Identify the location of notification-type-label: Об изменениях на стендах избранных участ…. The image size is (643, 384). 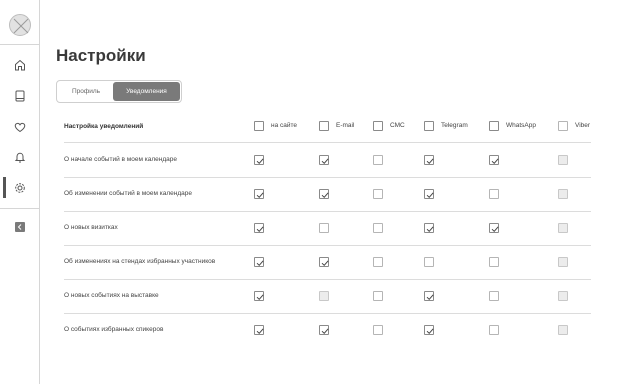
(140, 261).